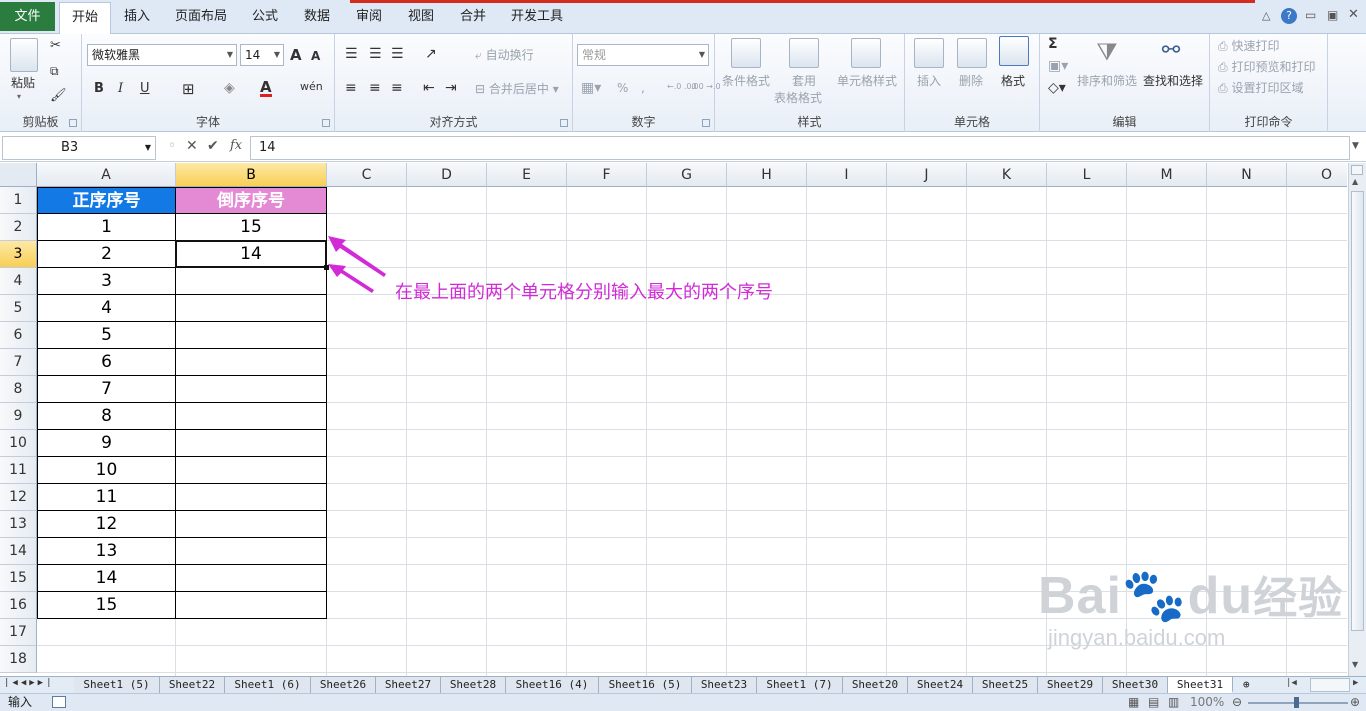  I want to click on cell-a13: 12, so click(106, 524).